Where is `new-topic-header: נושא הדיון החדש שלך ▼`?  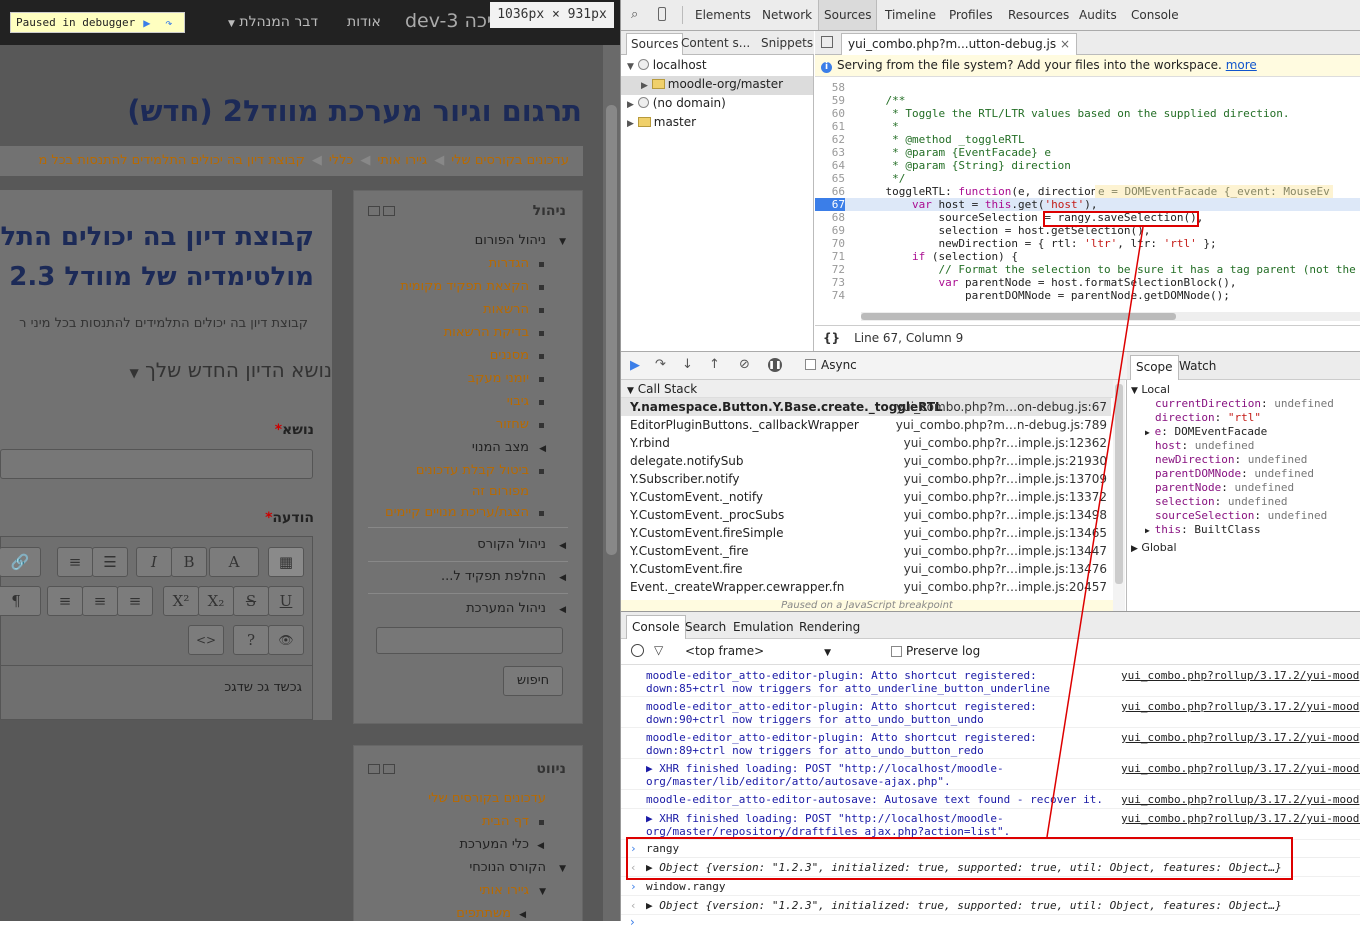 new-topic-header: נושא הדיון החדש שלך ▼ is located at coordinates (230, 370).